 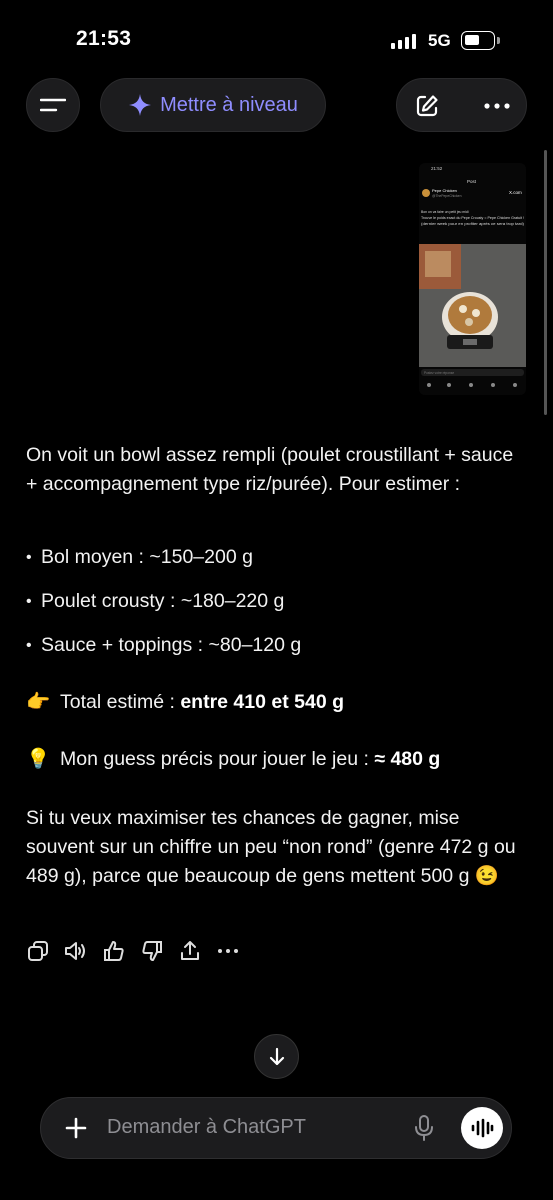 I want to click on thumb-reply-placeholder: Postez votre réponse, so click(x=439, y=373).